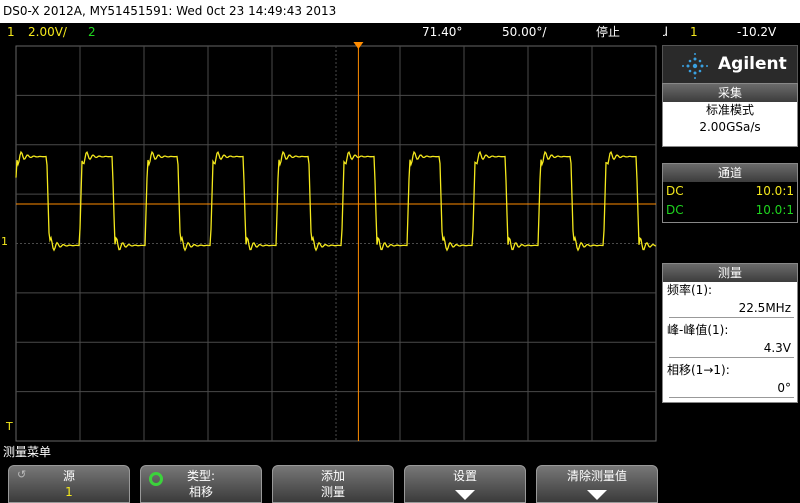  Describe the element at coordinates (465, 484) in the screenshot. I see `settings-softkey: 设置` at that location.